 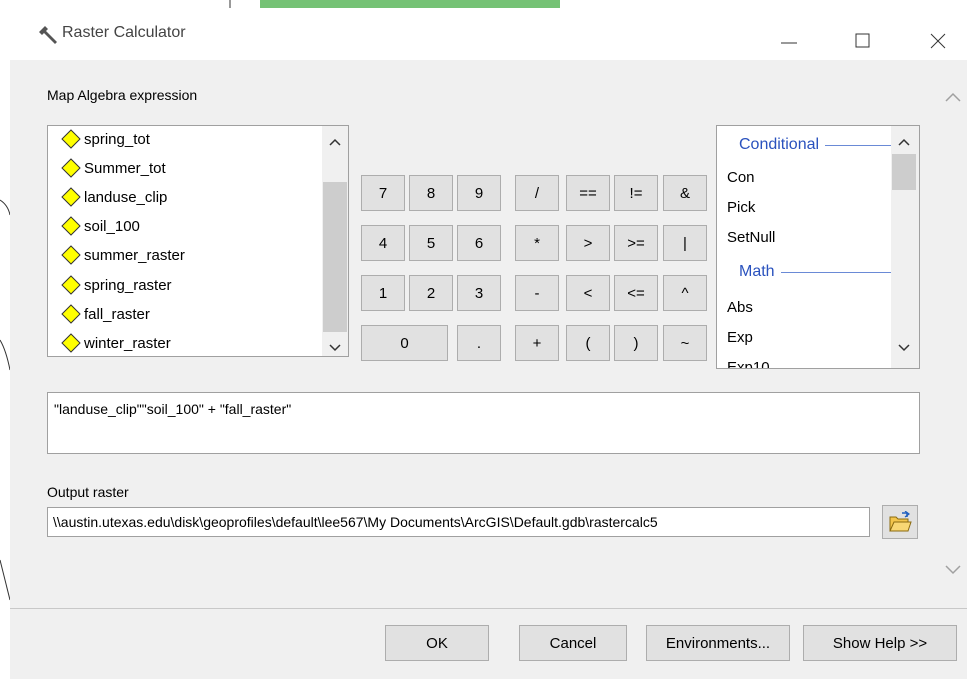 I want to click on op-open-paren: (, so click(x=588, y=343).